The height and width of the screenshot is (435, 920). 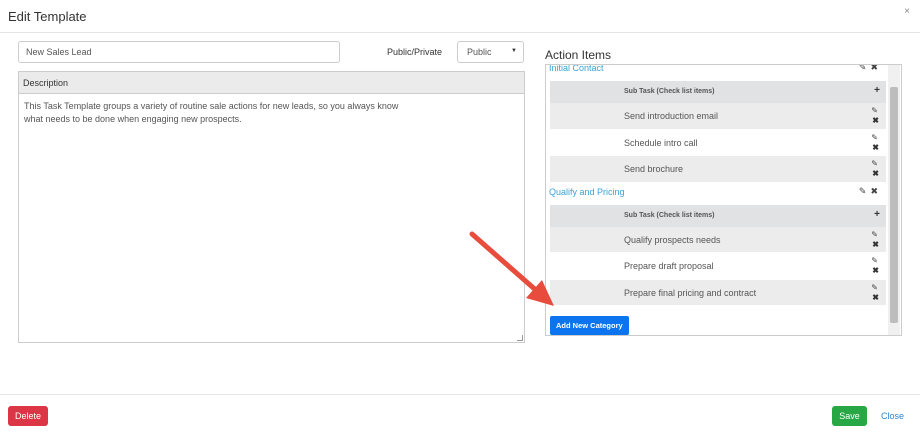 I want to click on category-row: Qualify and Pricing ✎ ✖, so click(x=717, y=194).